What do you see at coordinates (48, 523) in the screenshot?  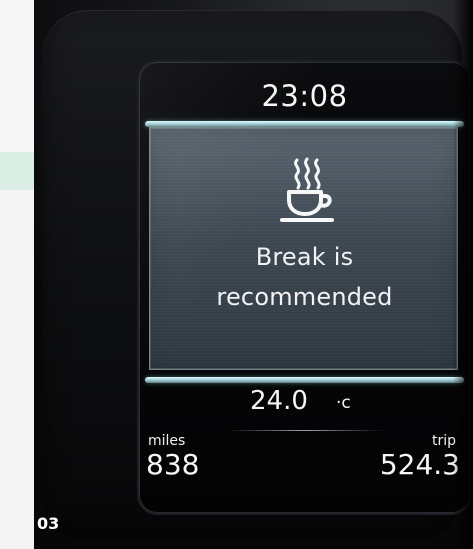 I see `image-caption-number: 03` at bounding box center [48, 523].